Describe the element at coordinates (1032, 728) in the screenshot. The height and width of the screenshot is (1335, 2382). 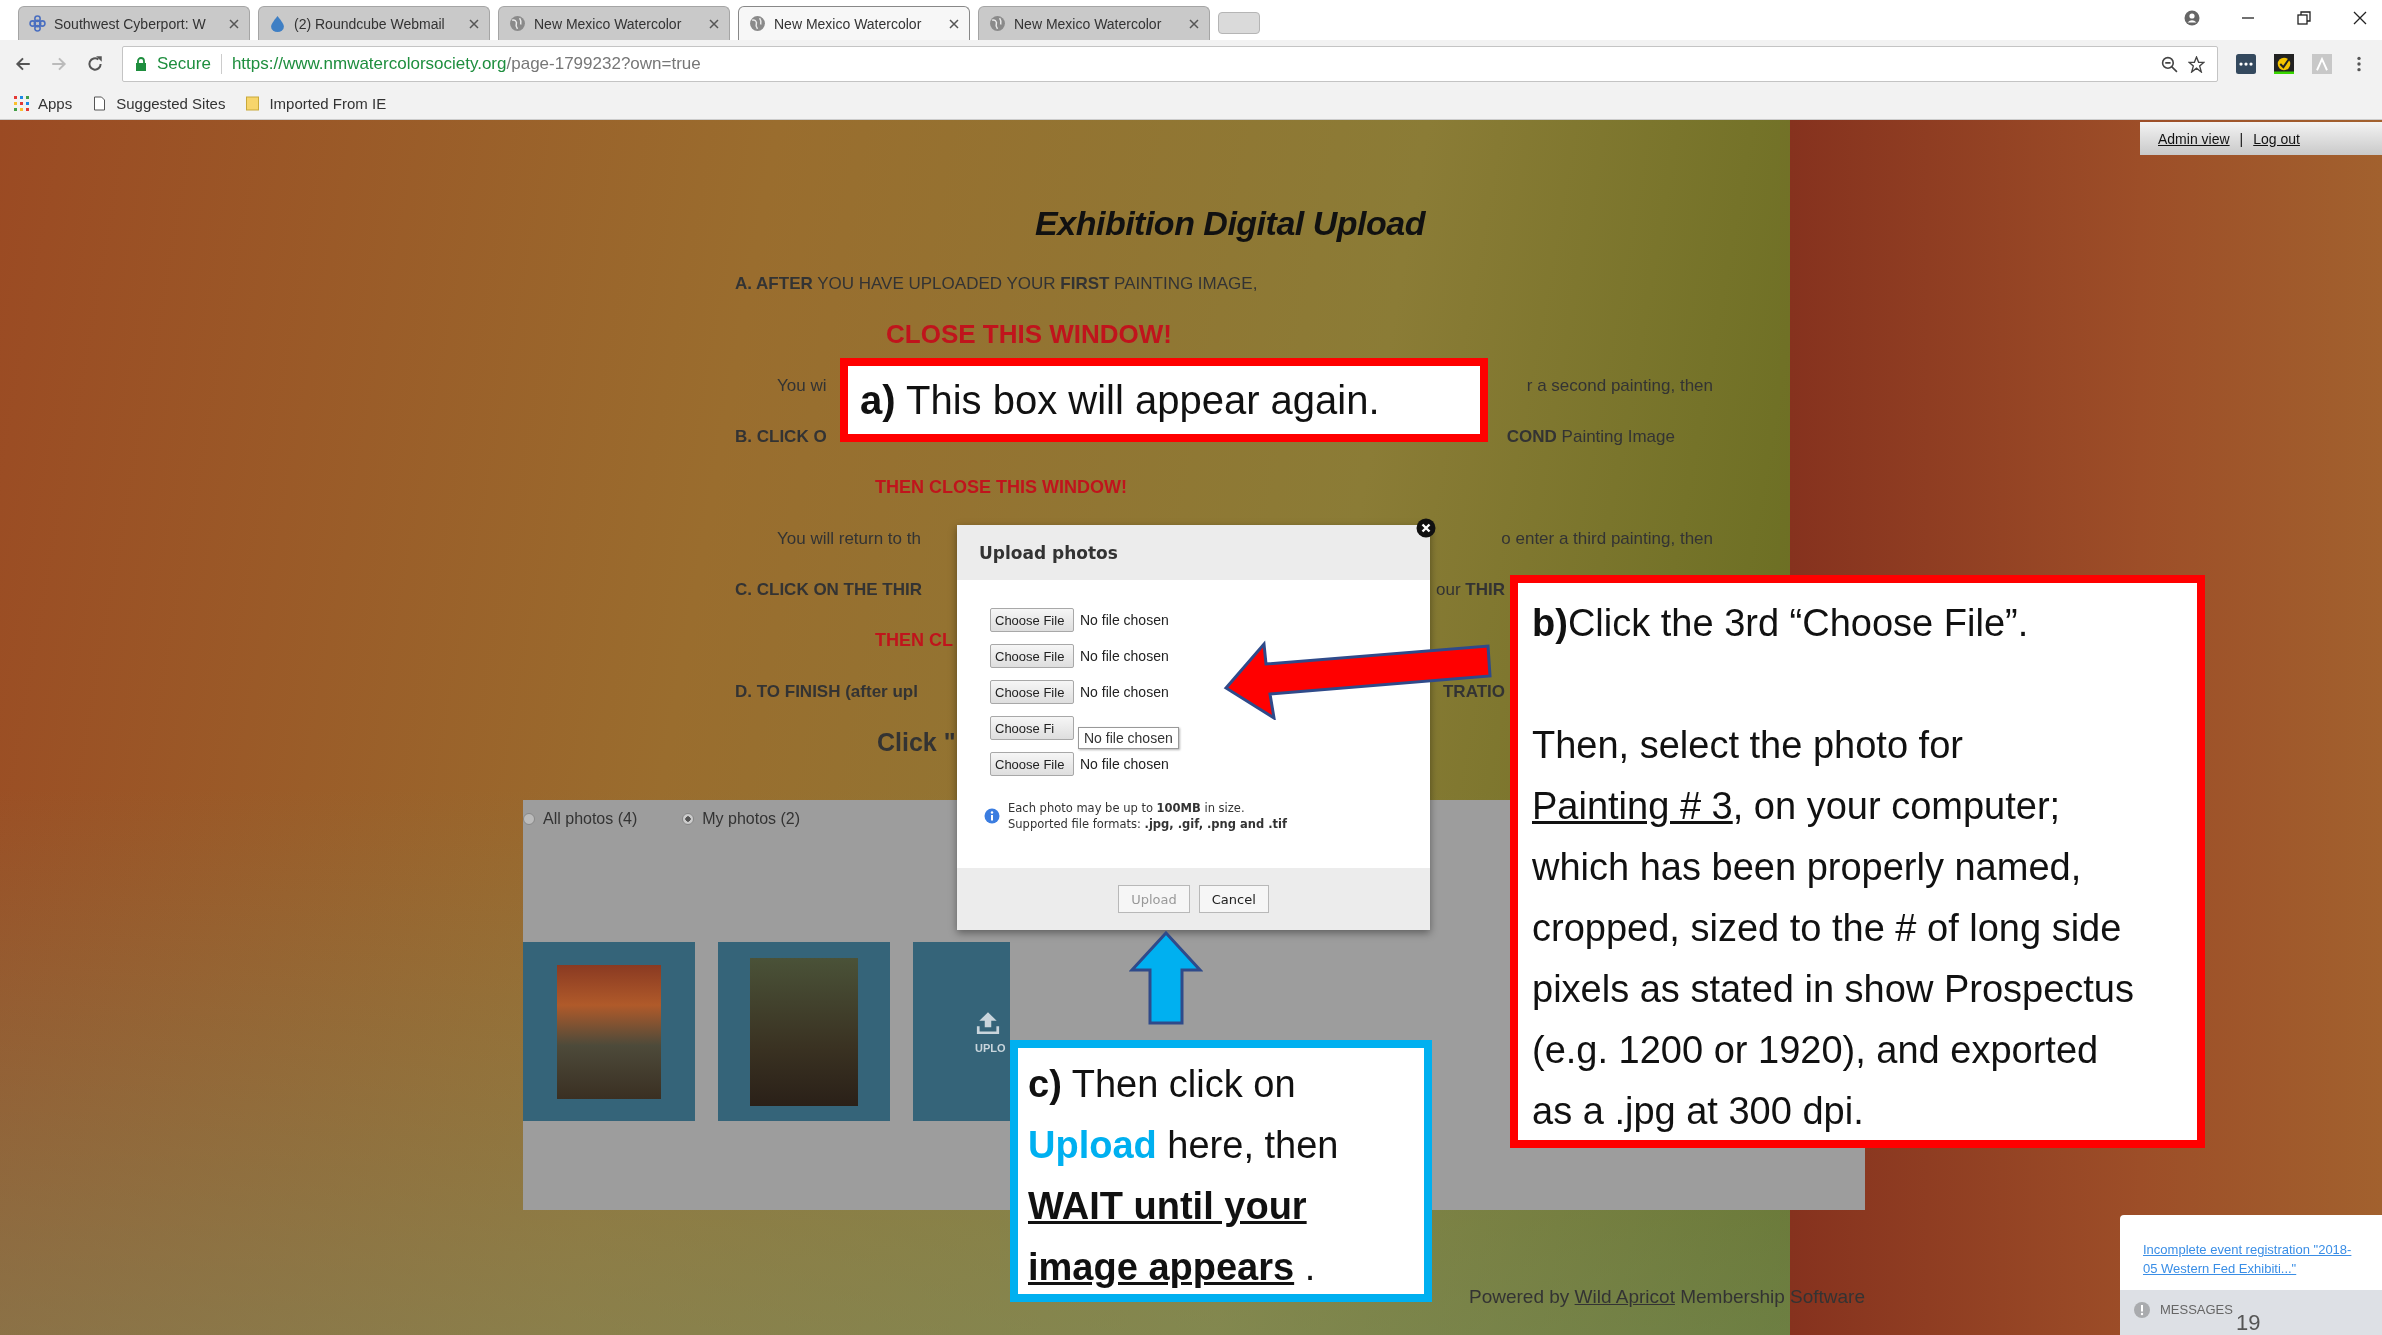
I see `choose-file-button: Choose Fi` at that location.